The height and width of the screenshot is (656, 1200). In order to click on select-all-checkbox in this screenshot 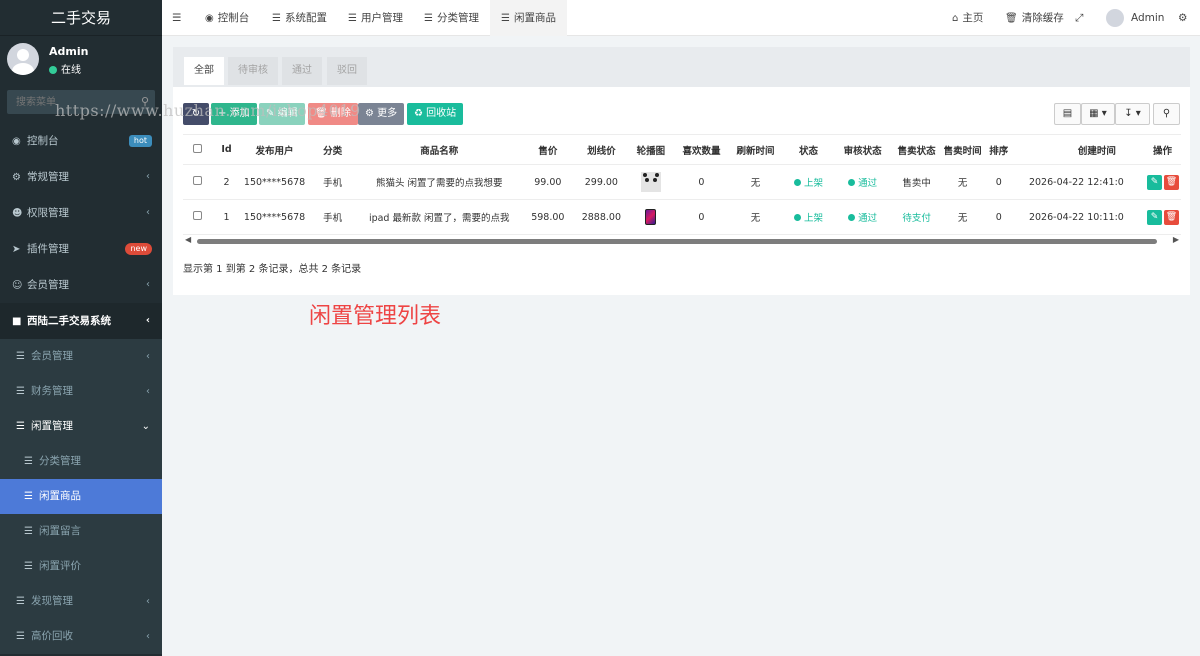, I will do `click(197, 148)`.